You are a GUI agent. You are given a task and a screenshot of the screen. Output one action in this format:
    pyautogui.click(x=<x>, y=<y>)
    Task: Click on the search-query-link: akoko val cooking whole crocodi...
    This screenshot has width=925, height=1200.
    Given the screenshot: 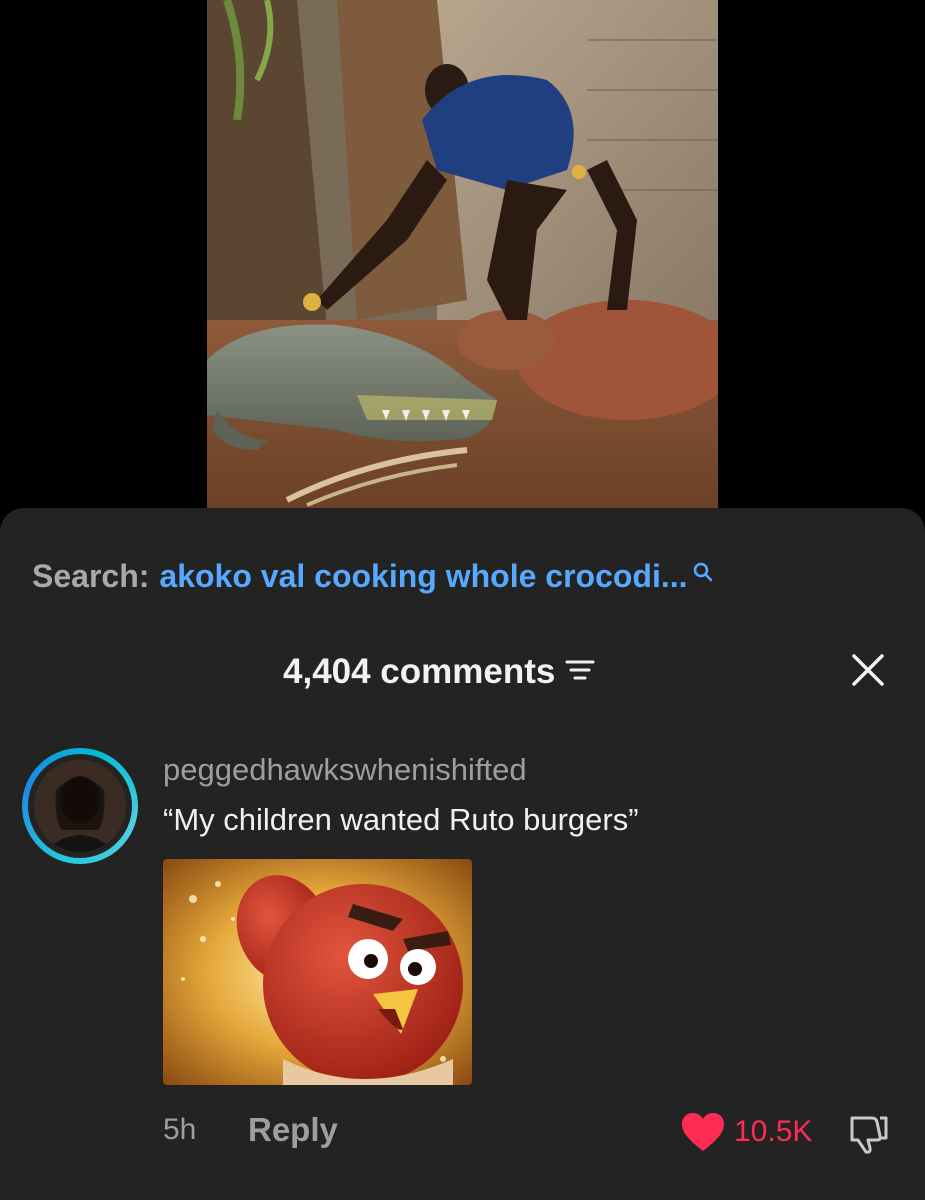 What is the action you would take?
    pyautogui.click(x=423, y=576)
    